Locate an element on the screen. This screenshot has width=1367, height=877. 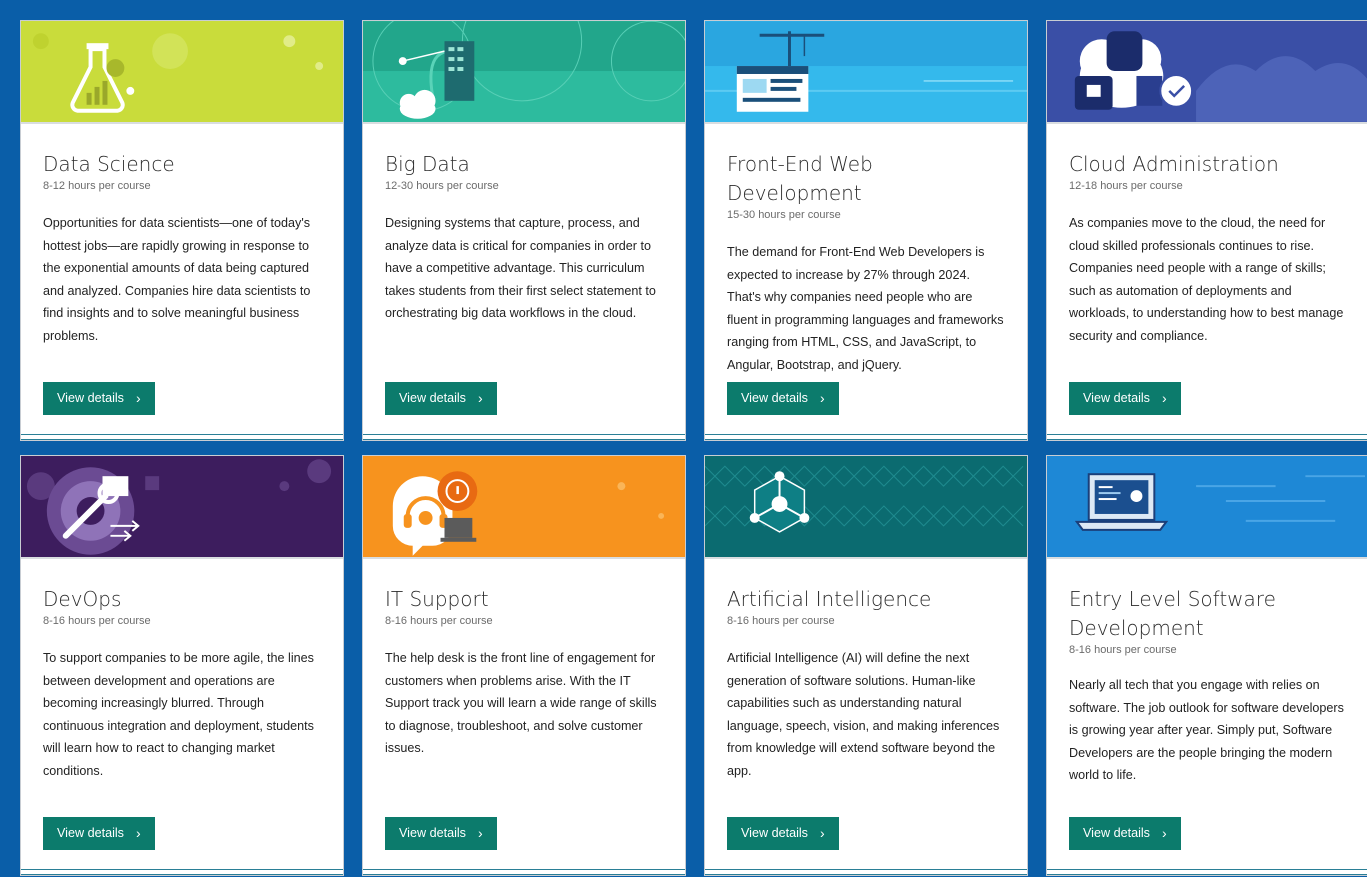
course-title: Data Science is located at coordinates (109, 164).